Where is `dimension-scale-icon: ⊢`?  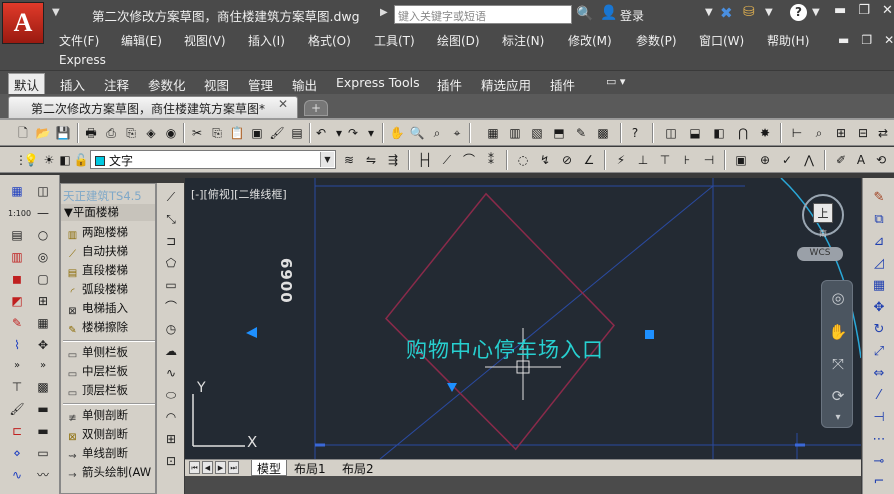
dimension-scale-icon: ⊢ is located at coordinates (797, 132).